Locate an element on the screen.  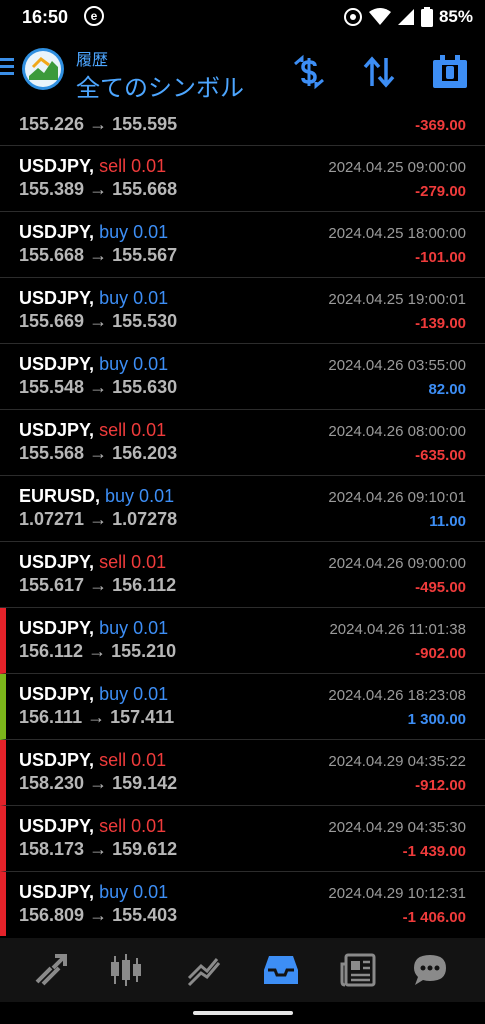
sort-icon is located at coordinates (379, 72).